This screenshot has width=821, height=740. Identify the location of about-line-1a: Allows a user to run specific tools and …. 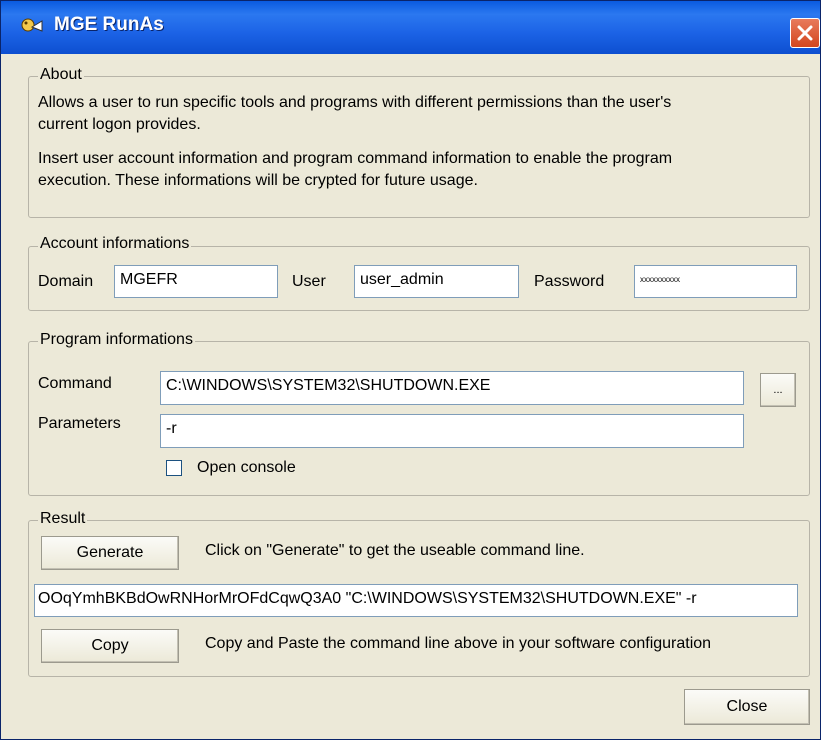
(355, 102).